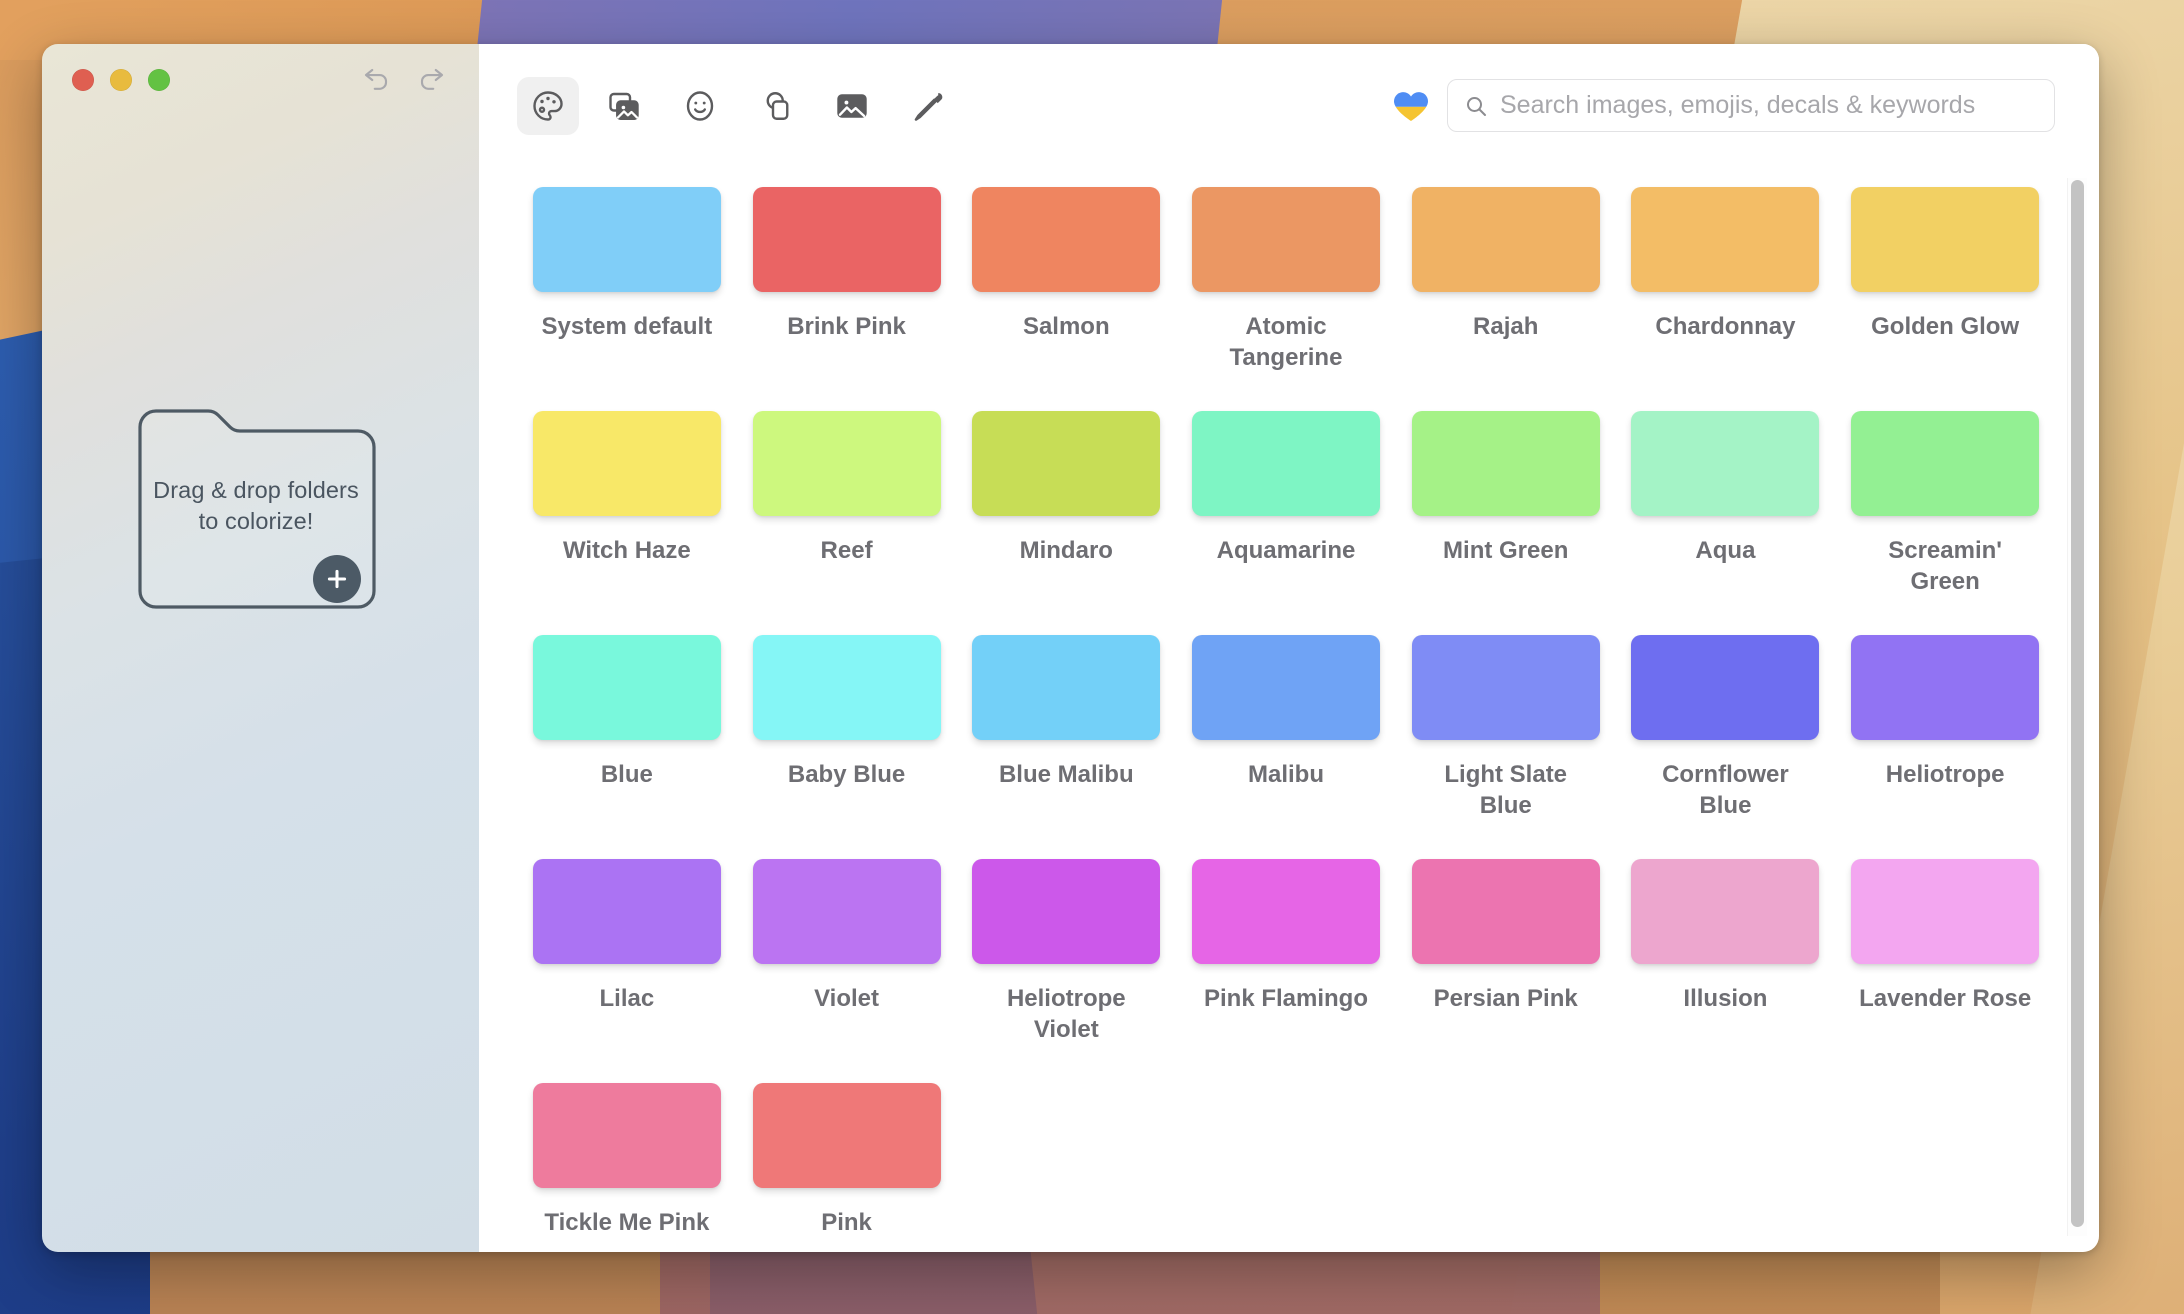 The width and height of the screenshot is (2184, 1314). I want to click on color-swatch-item: Pink, so click(847, 1167).